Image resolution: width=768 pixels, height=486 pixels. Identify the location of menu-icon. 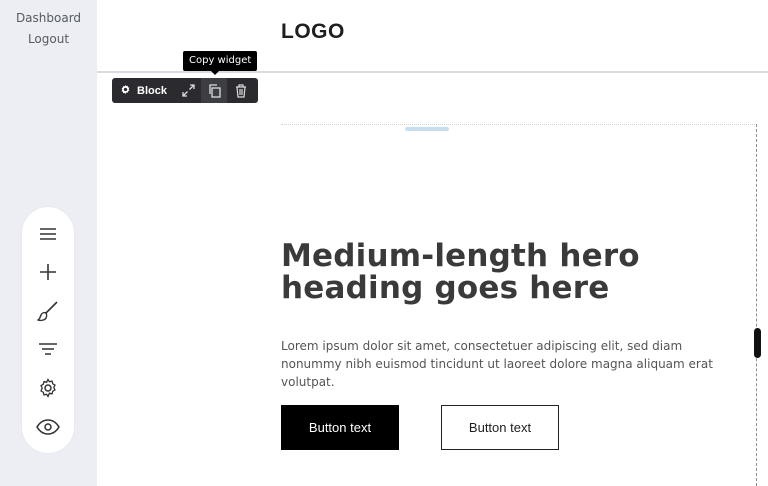
(48, 234).